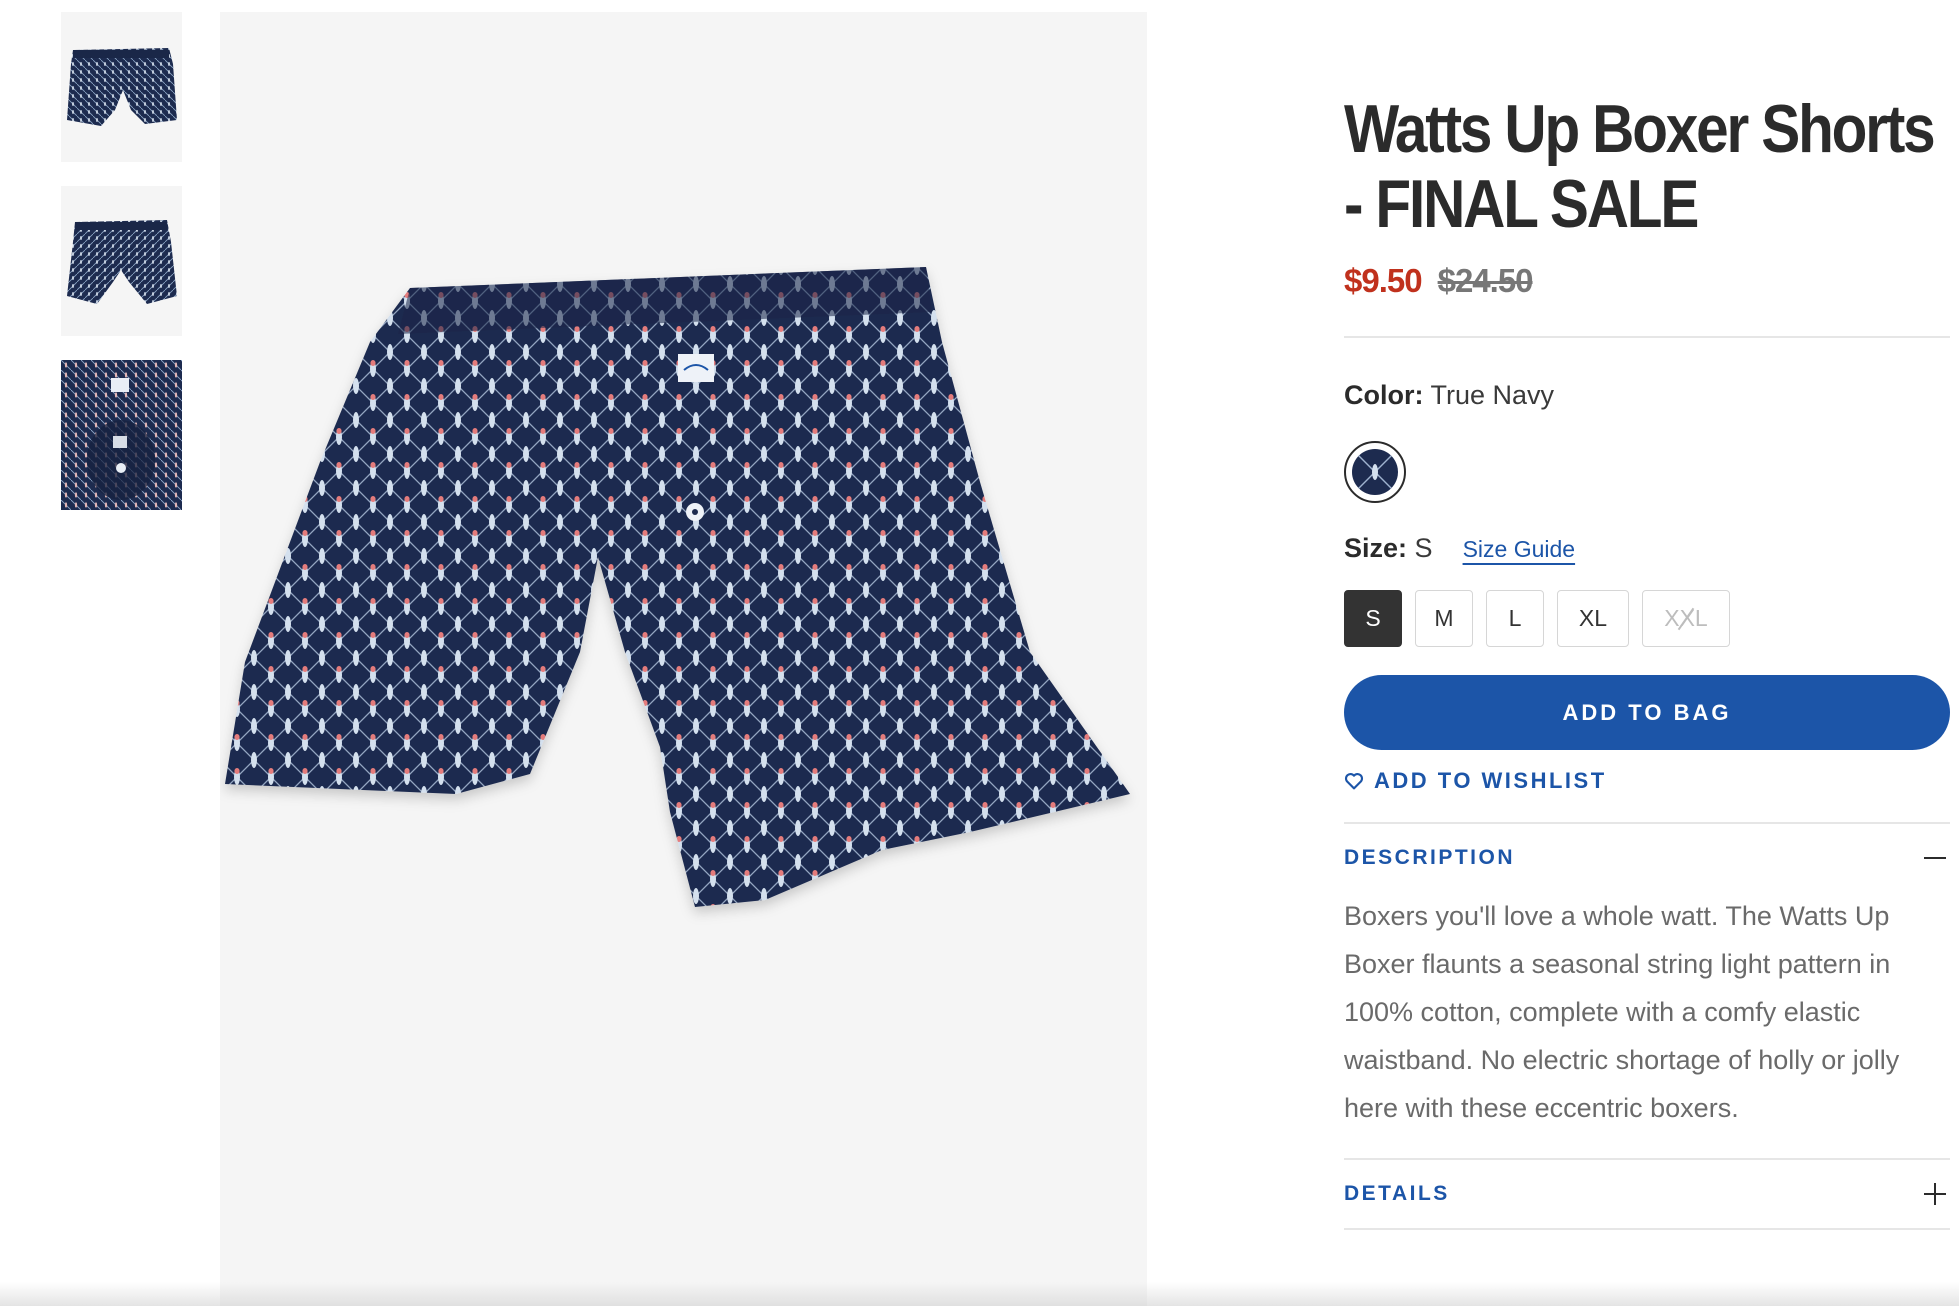  What do you see at coordinates (1647, 1229) in the screenshot?
I see `details-divider` at bounding box center [1647, 1229].